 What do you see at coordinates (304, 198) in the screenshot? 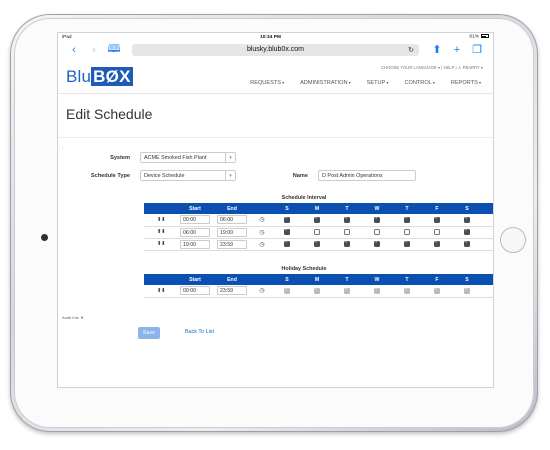
I see `schedule-interval-title: Schedule Interval` at bounding box center [304, 198].